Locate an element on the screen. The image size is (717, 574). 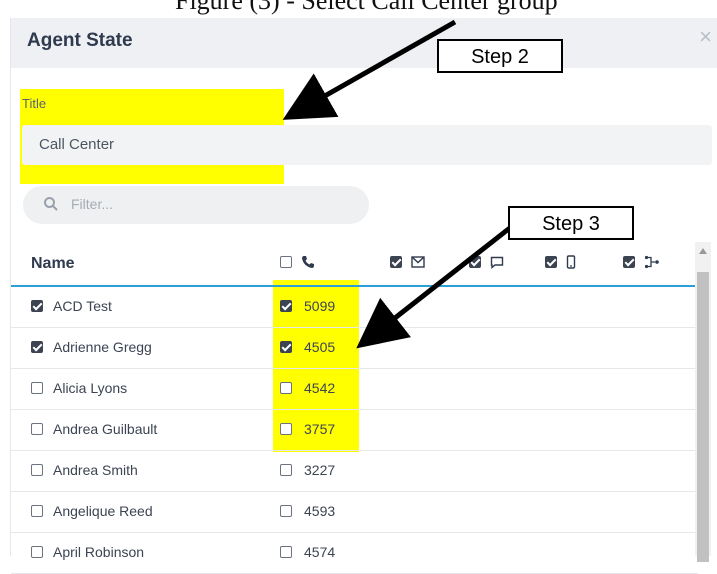
title-field: Call Center is located at coordinates (367, 145).